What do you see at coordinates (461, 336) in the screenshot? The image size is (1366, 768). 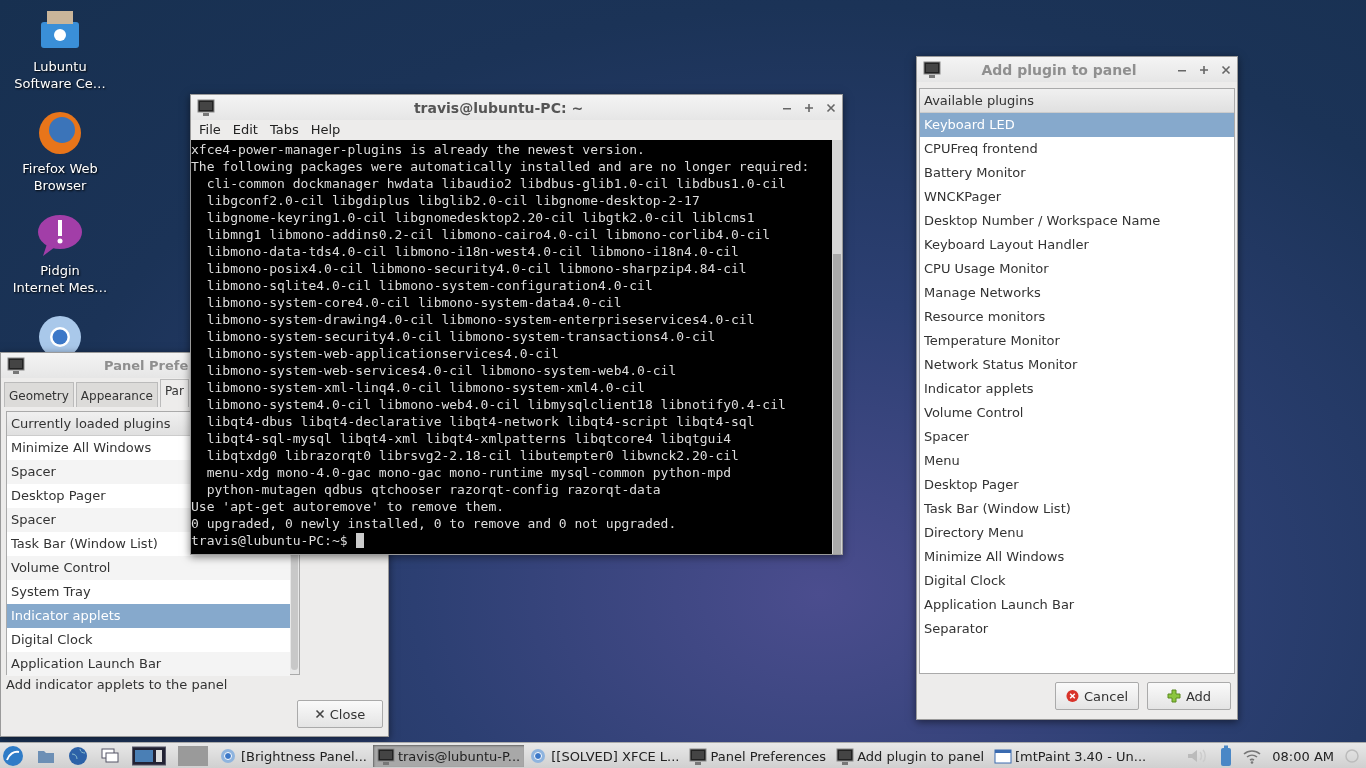 I see `terminal-line: libmono-system-security4.0-cil libmono-system-transactions4.0-cil` at bounding box center [461, 336].